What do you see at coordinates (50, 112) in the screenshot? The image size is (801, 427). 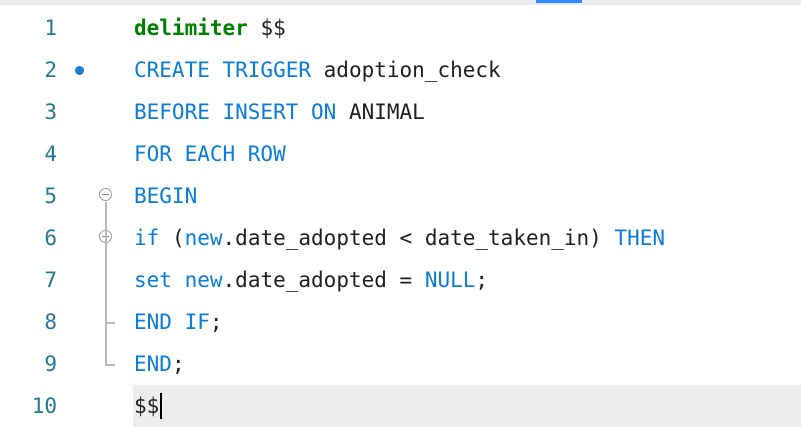 I see `line-number: 3` at bounding box center [50, 112].